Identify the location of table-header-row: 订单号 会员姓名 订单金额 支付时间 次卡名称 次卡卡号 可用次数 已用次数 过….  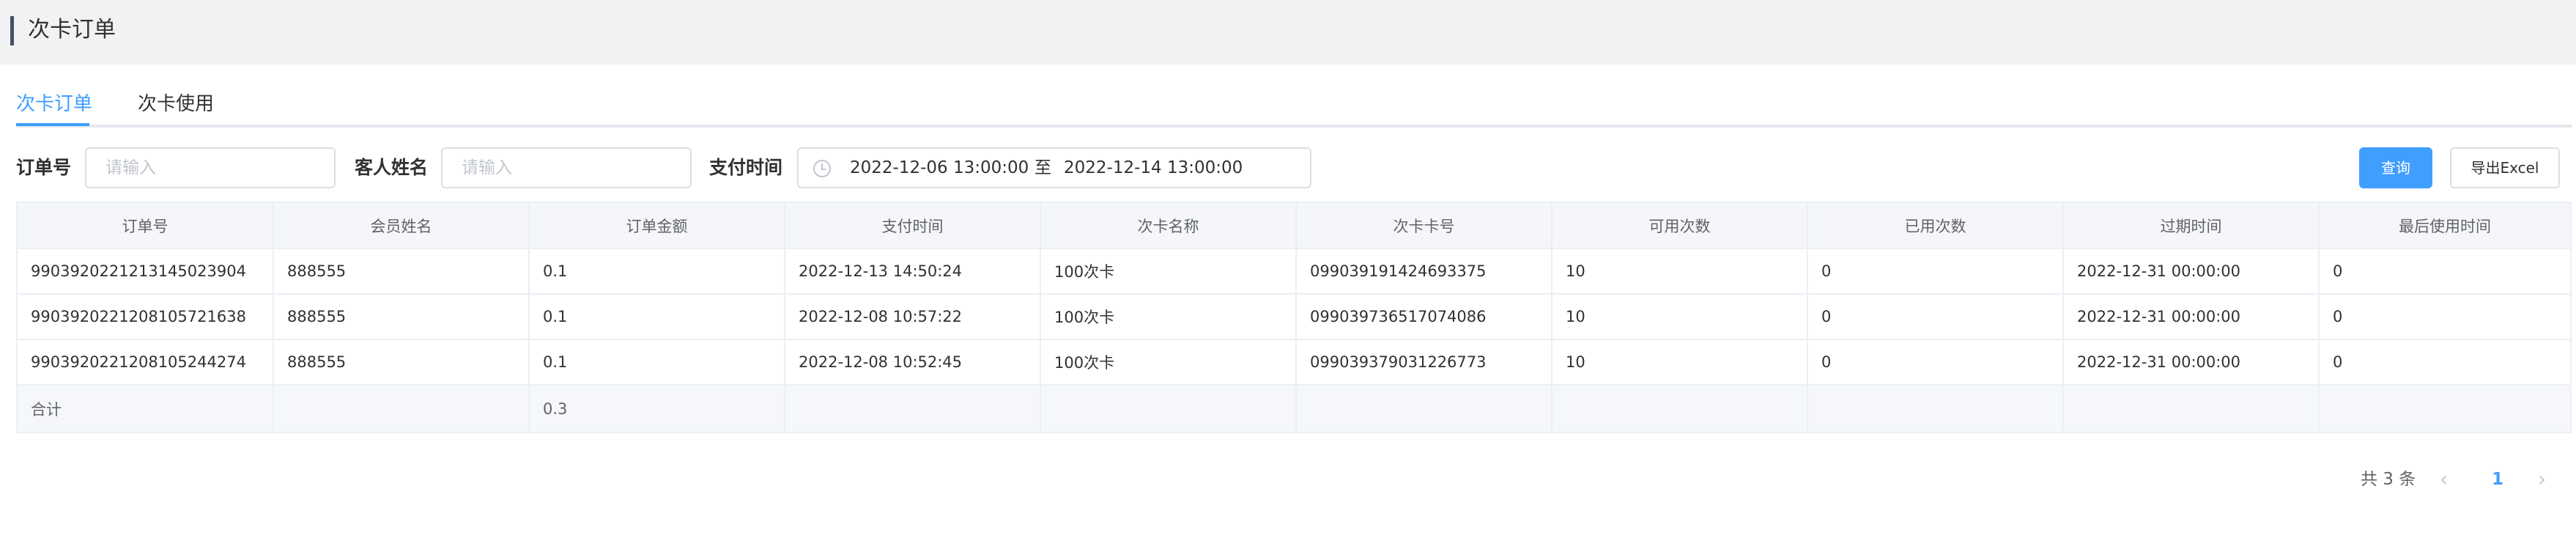
(1294, 226).